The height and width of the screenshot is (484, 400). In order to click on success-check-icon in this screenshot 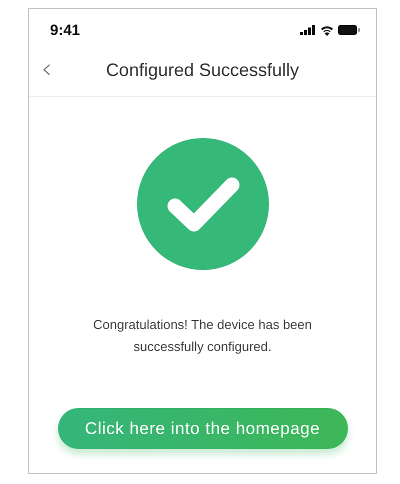, I will do `click(202, 204)`.